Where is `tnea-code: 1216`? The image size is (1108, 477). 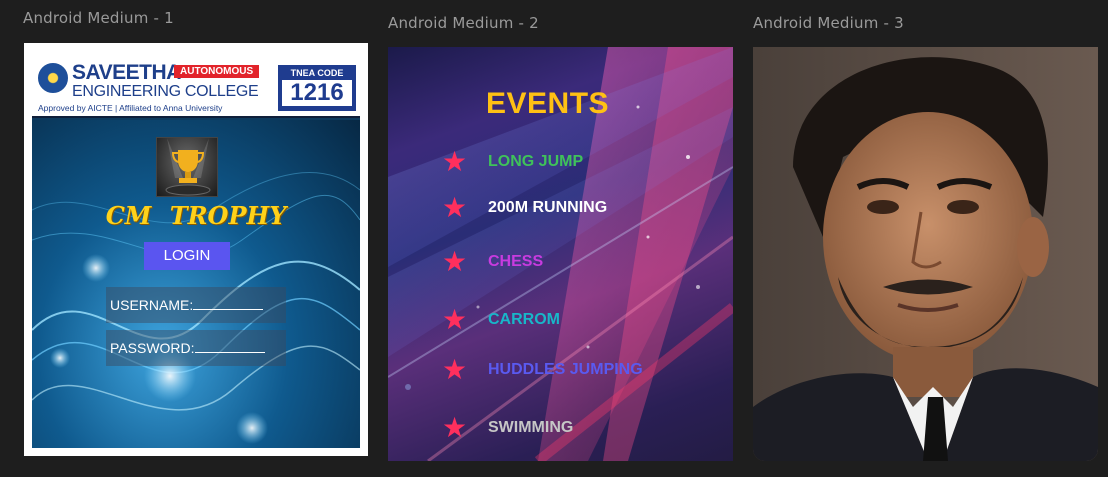 tnea-code: 1216 is located at coordinates (317, 93).